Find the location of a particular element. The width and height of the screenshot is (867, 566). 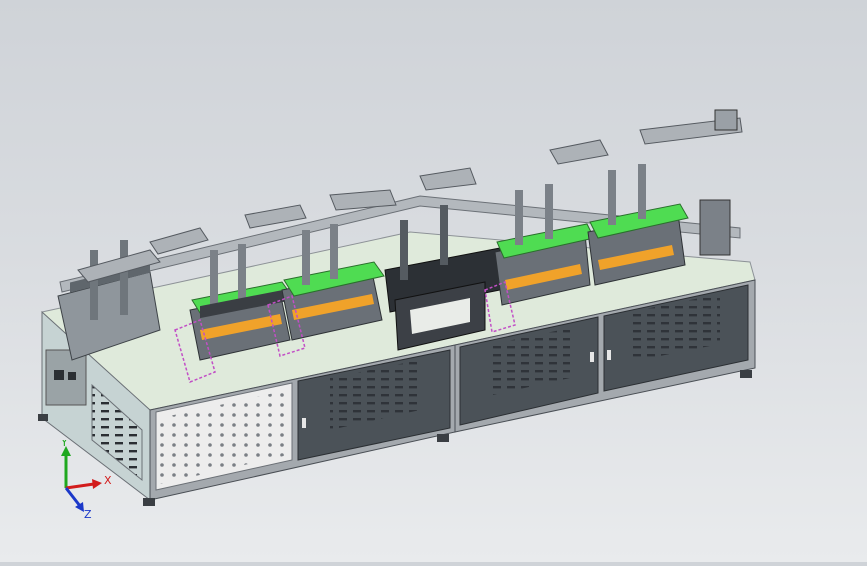

z-axis-label: Z is located at coordinates (88, 514).